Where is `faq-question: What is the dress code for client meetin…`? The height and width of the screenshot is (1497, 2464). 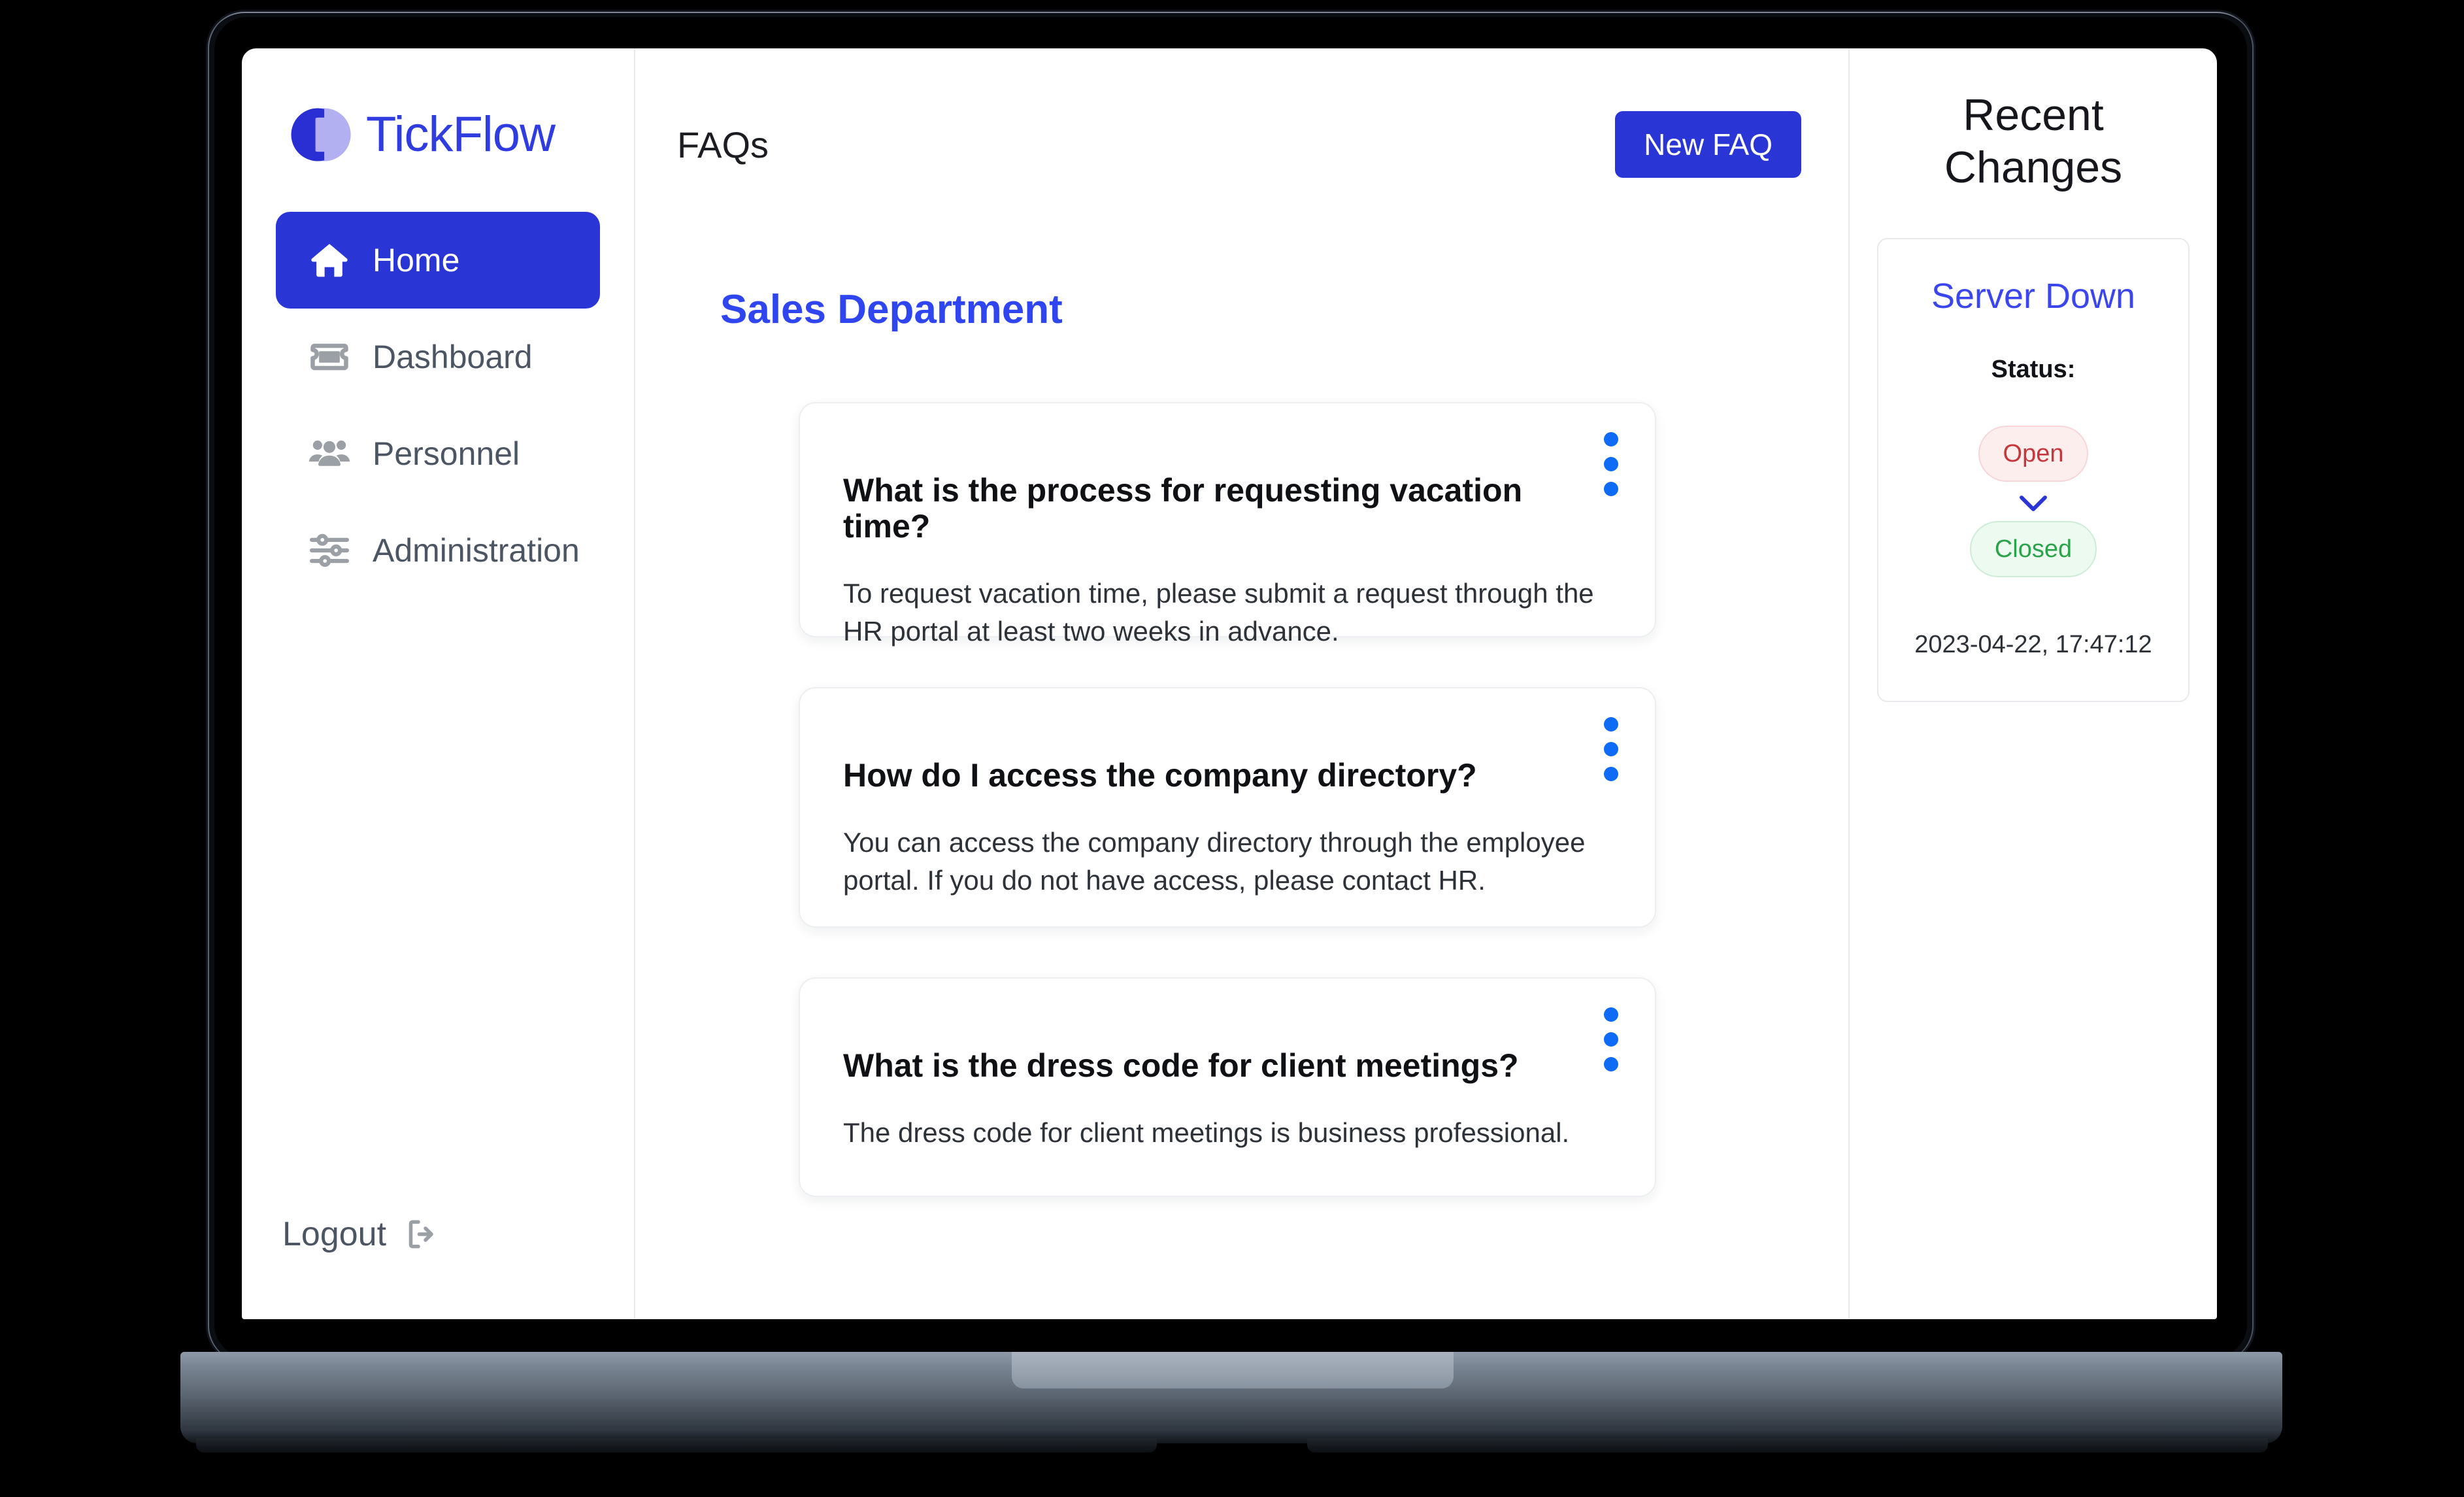 faq-question: What is the dress code for client meetin… is located at coordinates (1181, 1065).